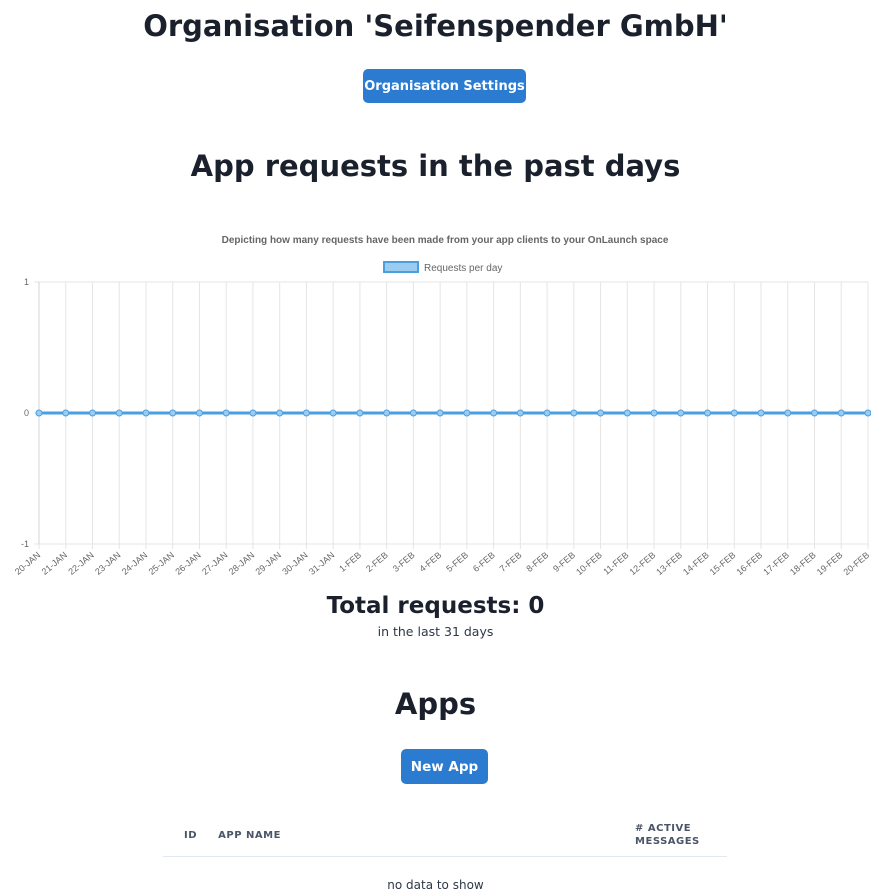  What do you see at coordinates (444, 766) in the screenshot?
I see `new-app-button: New App` at bounding box center [444, 766].